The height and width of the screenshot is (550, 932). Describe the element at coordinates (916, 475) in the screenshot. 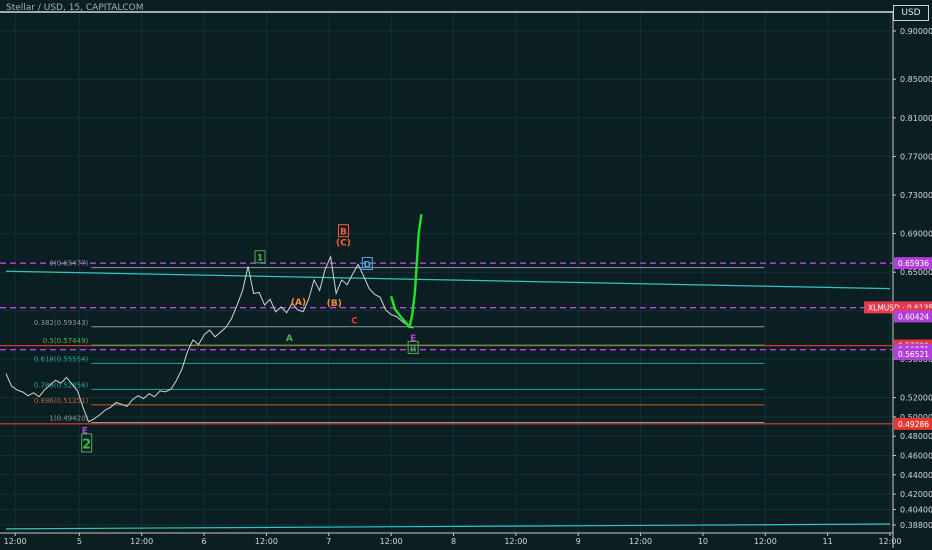

I see `y-tick-label: 0.44000` at that location.